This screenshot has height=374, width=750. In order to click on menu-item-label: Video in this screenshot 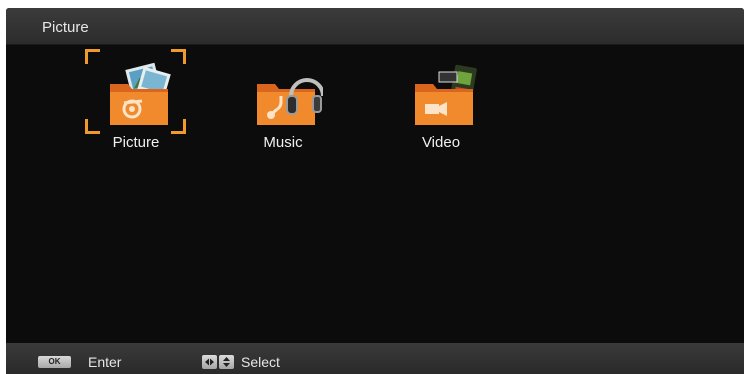, I will do `click(441, 142)`.